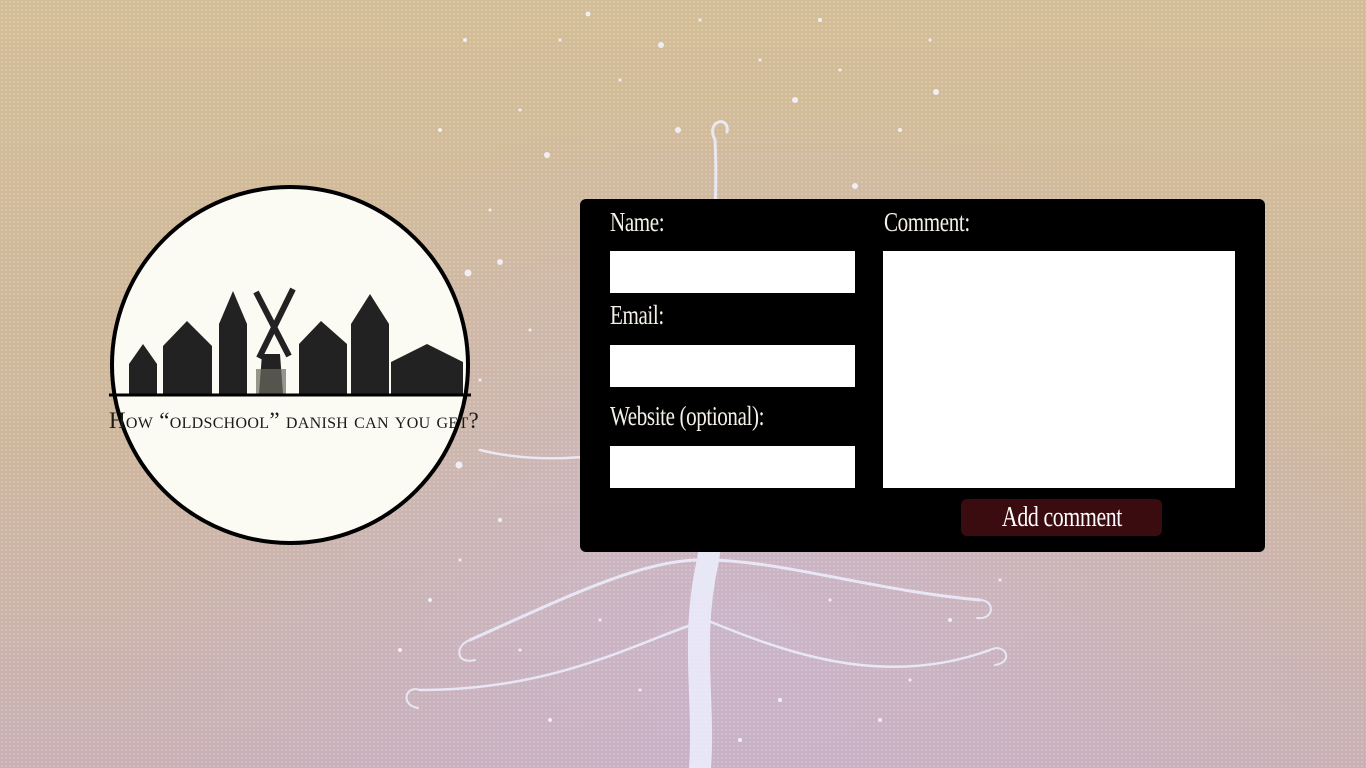  What do you see at coordinates (732, 272) in the screenshot?
I see `name-field` at bounding box center [732, 272].